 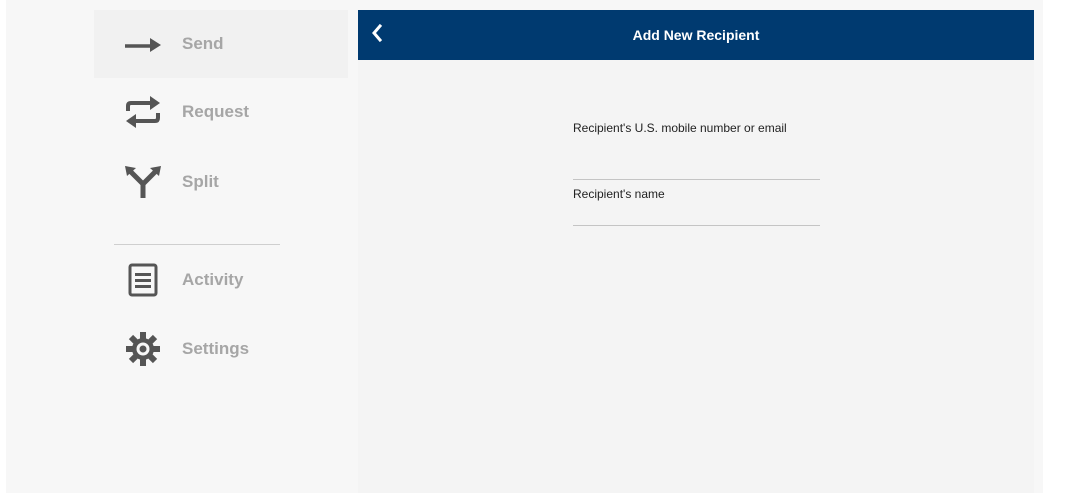 What do you see at coordinates (696, 203) in the screenshot?
I see `name-field: Recipient's name` at bounding box center [696, 203].